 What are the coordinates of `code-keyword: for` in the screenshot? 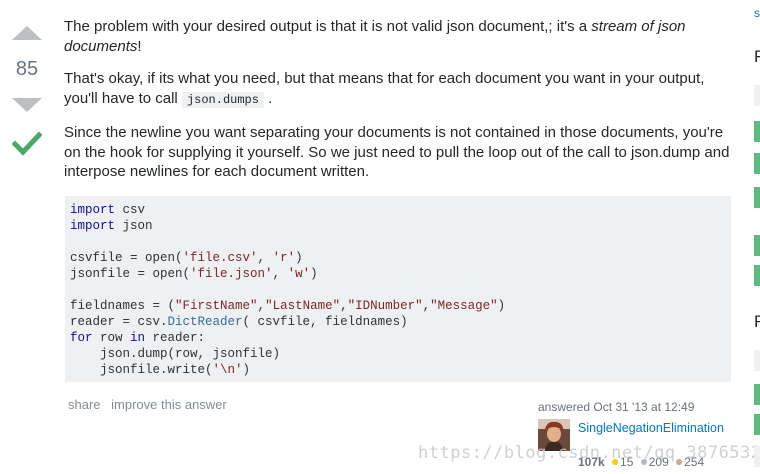 It's located at (81, 338).